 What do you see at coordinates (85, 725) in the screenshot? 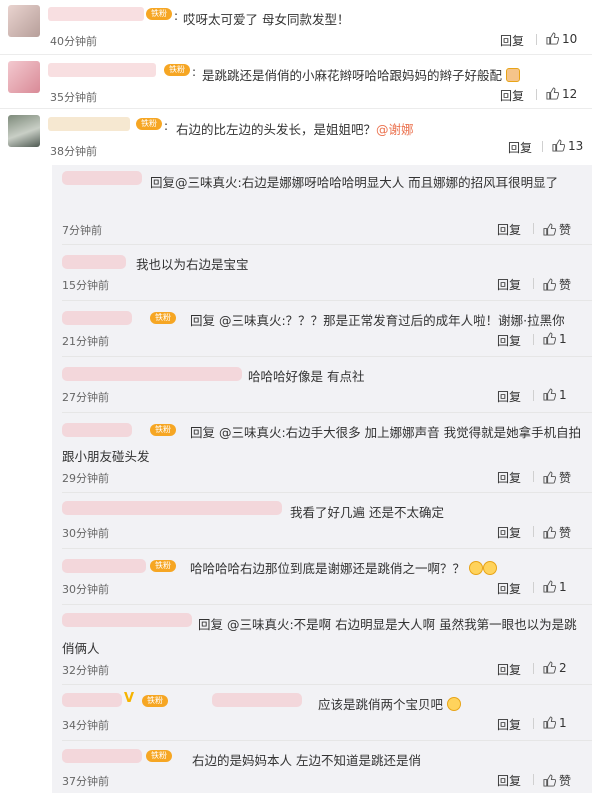
I see `reply-time: 34分钟前` at bounding box center [85, 725].